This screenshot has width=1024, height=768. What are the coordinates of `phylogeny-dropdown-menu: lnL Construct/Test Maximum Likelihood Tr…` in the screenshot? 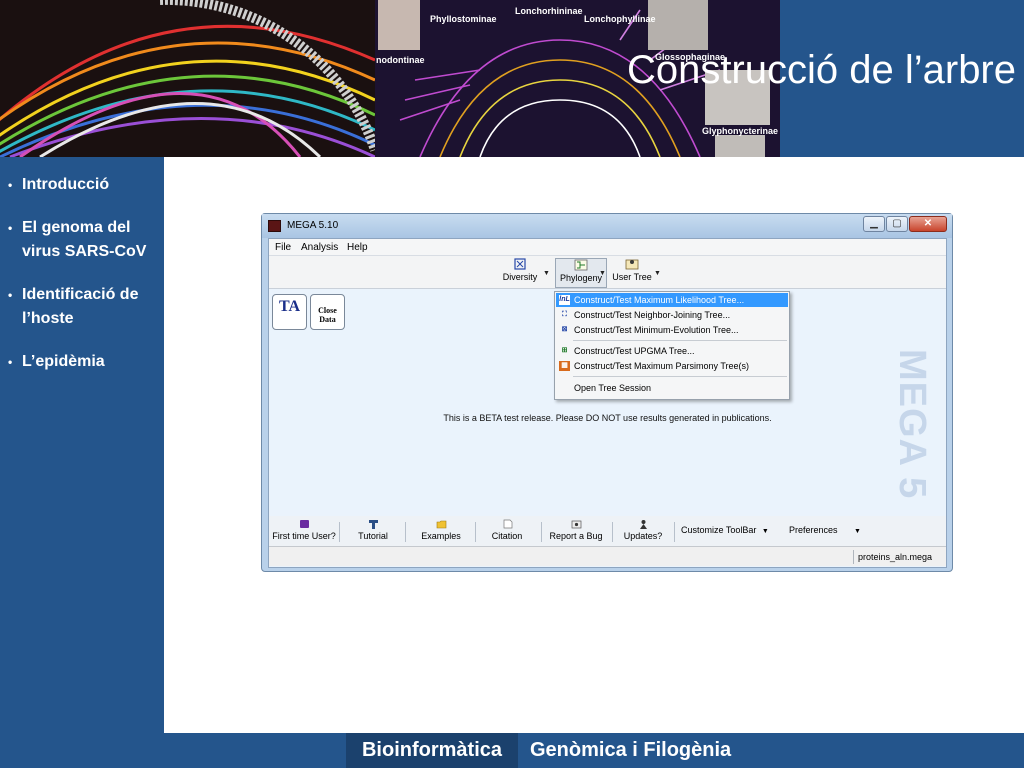 It's located at (672, 345).